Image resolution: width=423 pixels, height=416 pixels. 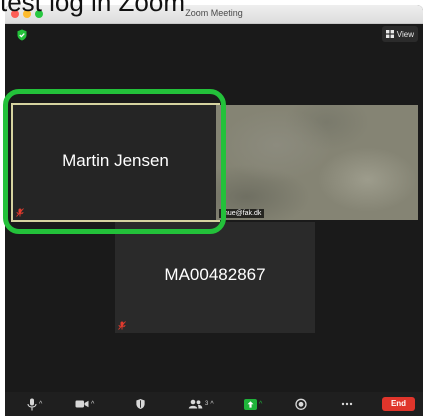 What do you see at coordinates (195, 404) in the screenshot?
I see `participants-icon` at bounding box center [195, 404].